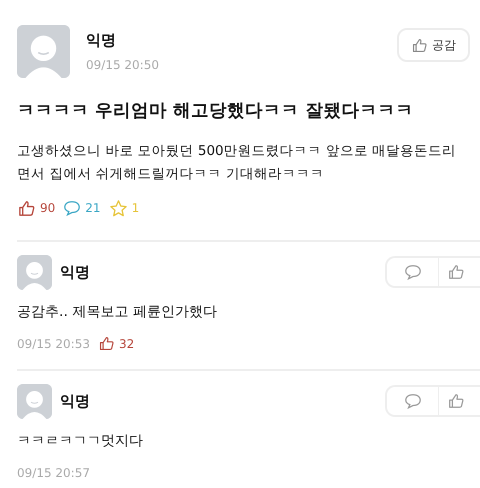 The width and height of the screenshot is (480, 488). What do you see at coordinates (80, 441) in the screenshot?
I see `comment-text: ㅋㅋㄹㅋㄱㄱ멋지다` at bounding box center [80, 441].